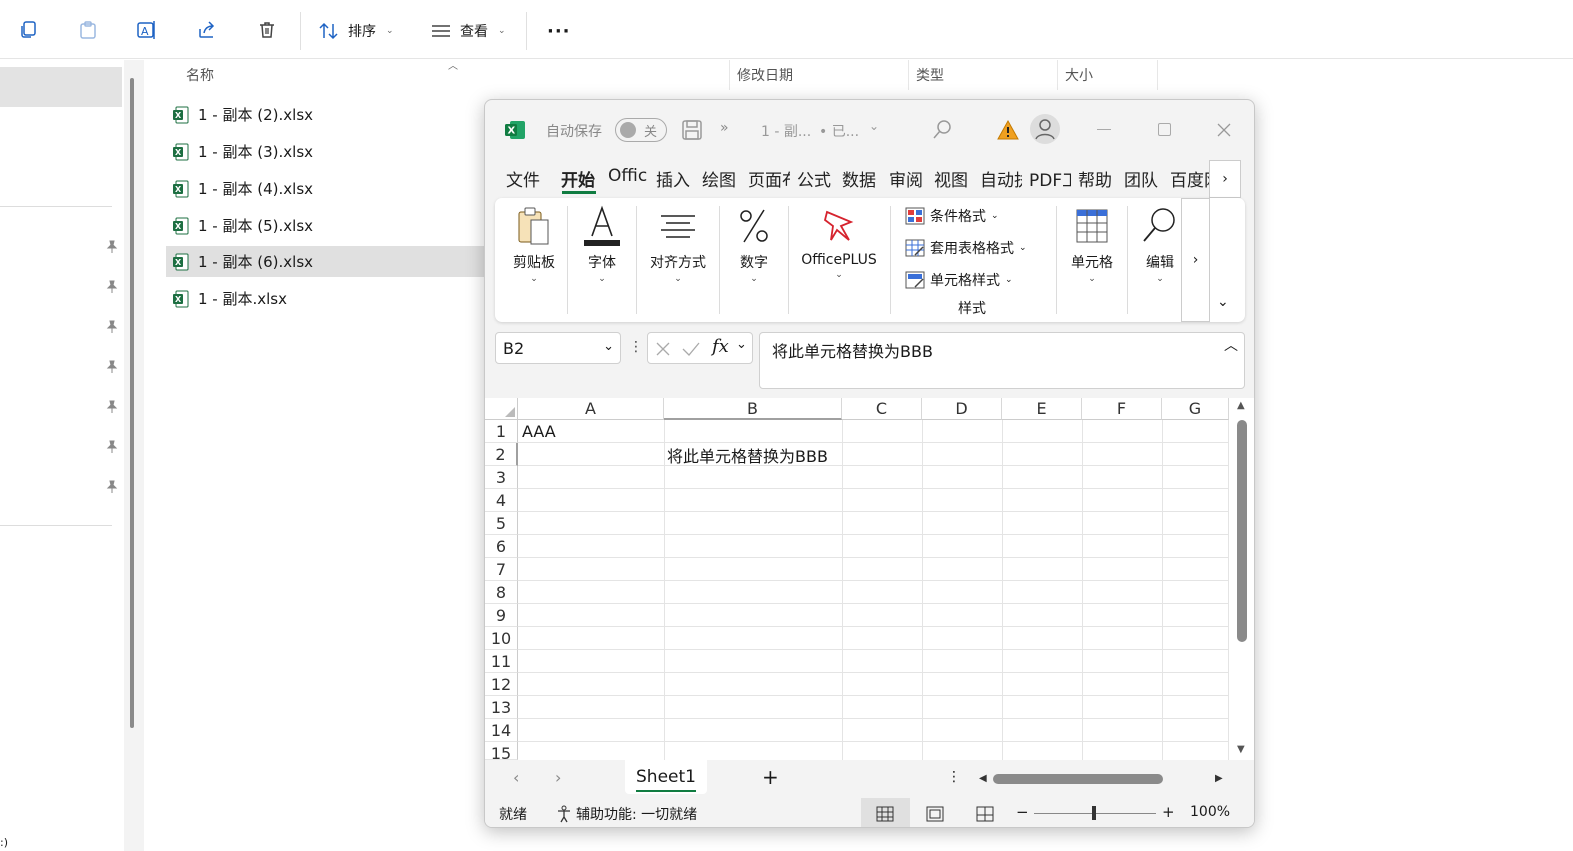  I want to click on format-as-table-button: 套用表格格式 ⌄, so click(966, 248).